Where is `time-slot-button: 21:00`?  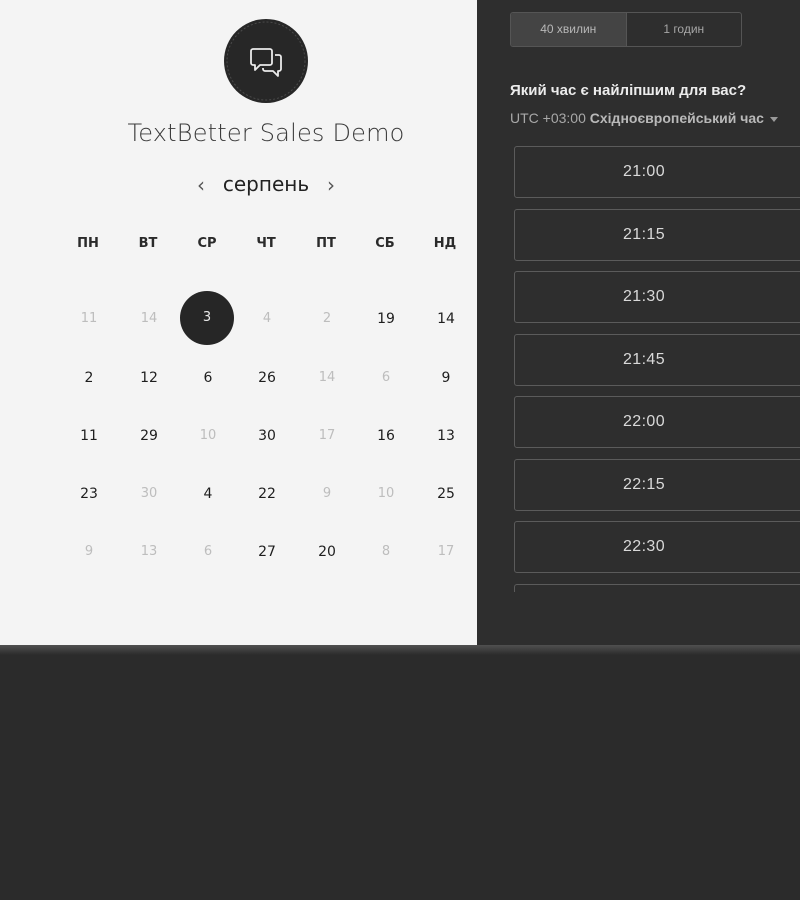
time-slot-button: 21:00 is located at coordinates (657, 172).